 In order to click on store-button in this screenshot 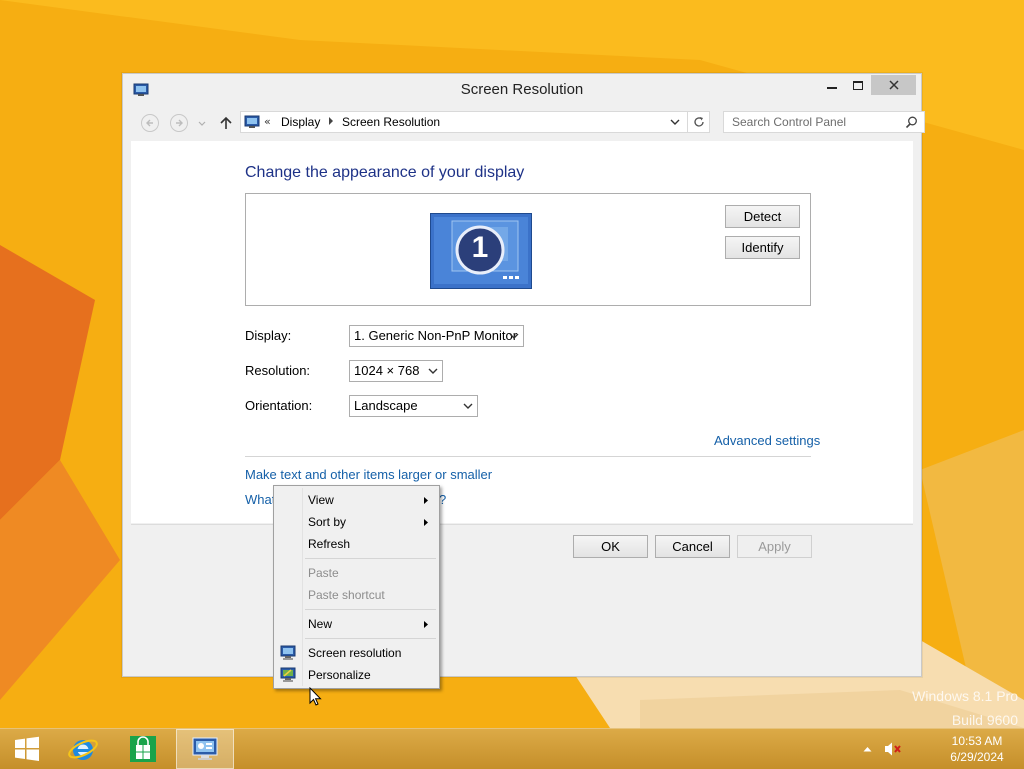, I will do `click(143, 749)`.